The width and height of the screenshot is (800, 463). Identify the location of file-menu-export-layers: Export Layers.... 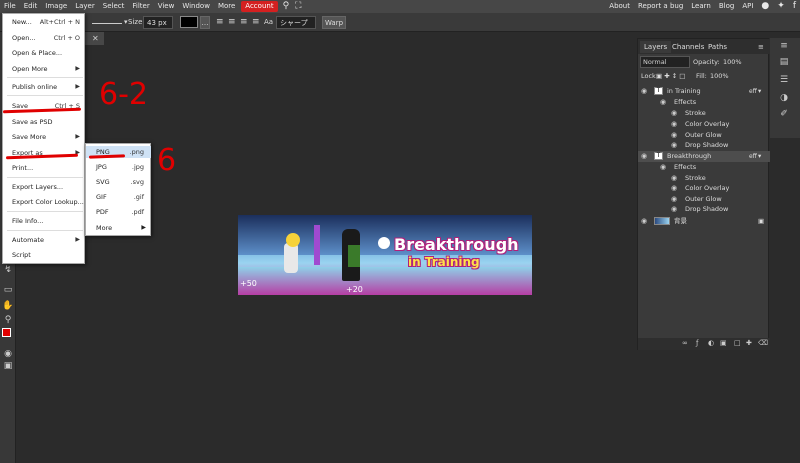
(44, 187).